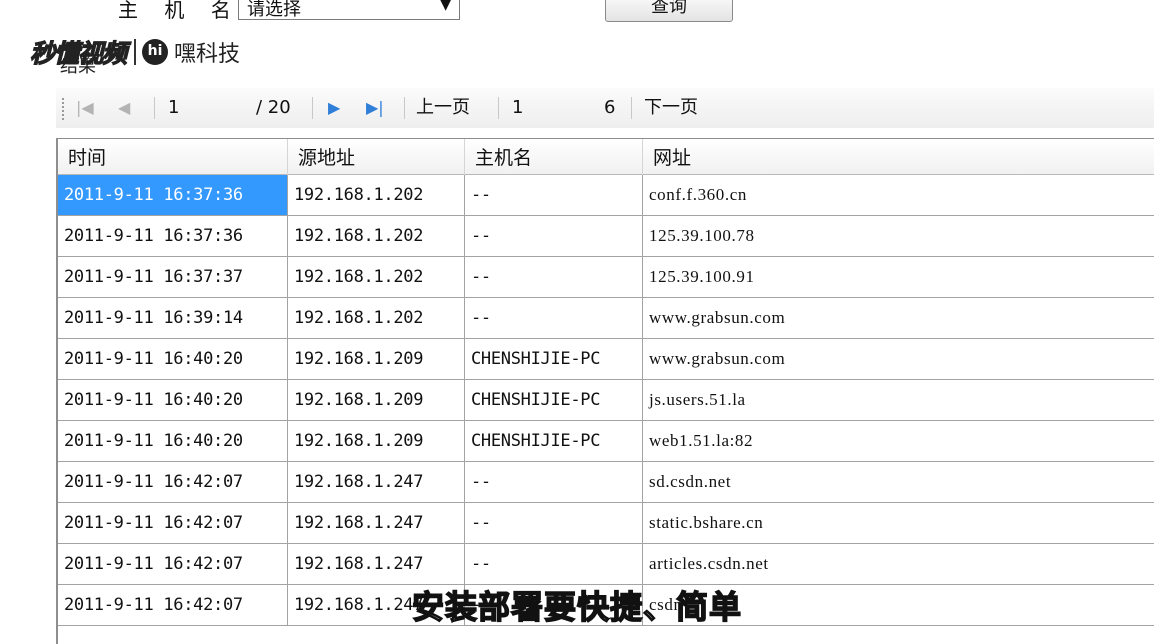 Image resolution: width=1154 pixels, height=644 pixels. I want to click on cell-url: static.bshare.cn, so click(898, 523).